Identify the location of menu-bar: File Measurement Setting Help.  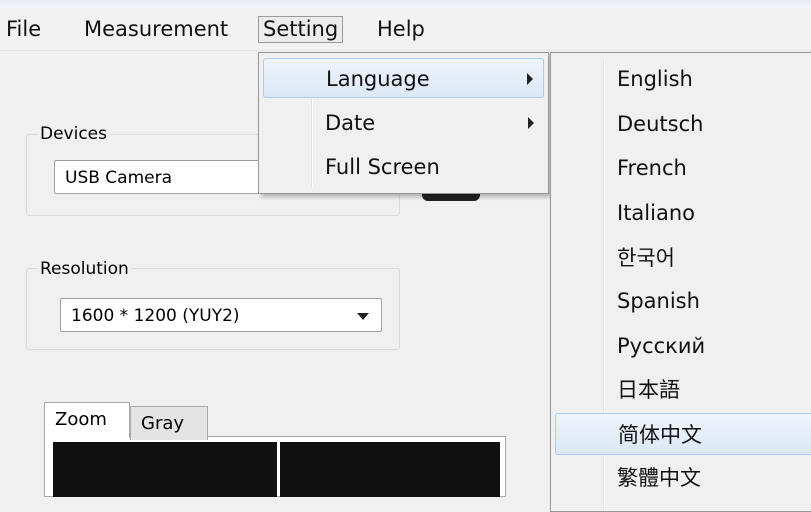
(405, 29).